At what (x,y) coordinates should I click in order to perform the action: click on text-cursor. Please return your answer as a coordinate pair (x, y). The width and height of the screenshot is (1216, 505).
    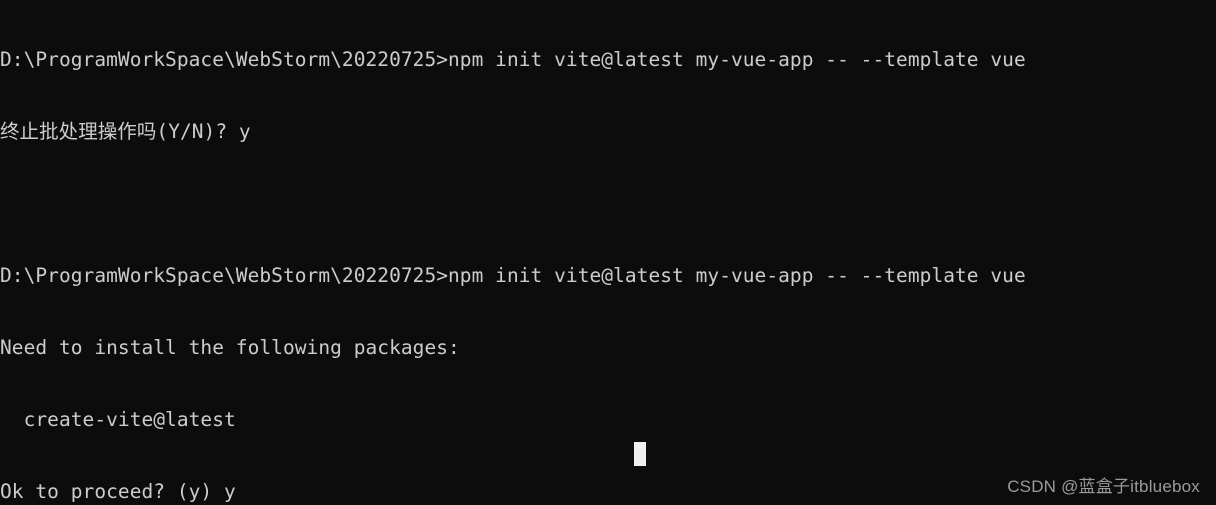
    Looking at the image, I should click on (640, 454).